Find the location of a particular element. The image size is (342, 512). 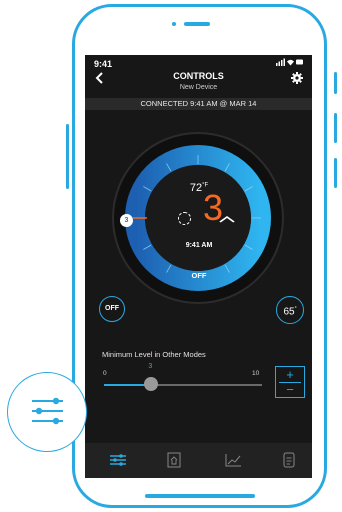

building-icon is located at coordinates (174, 460).